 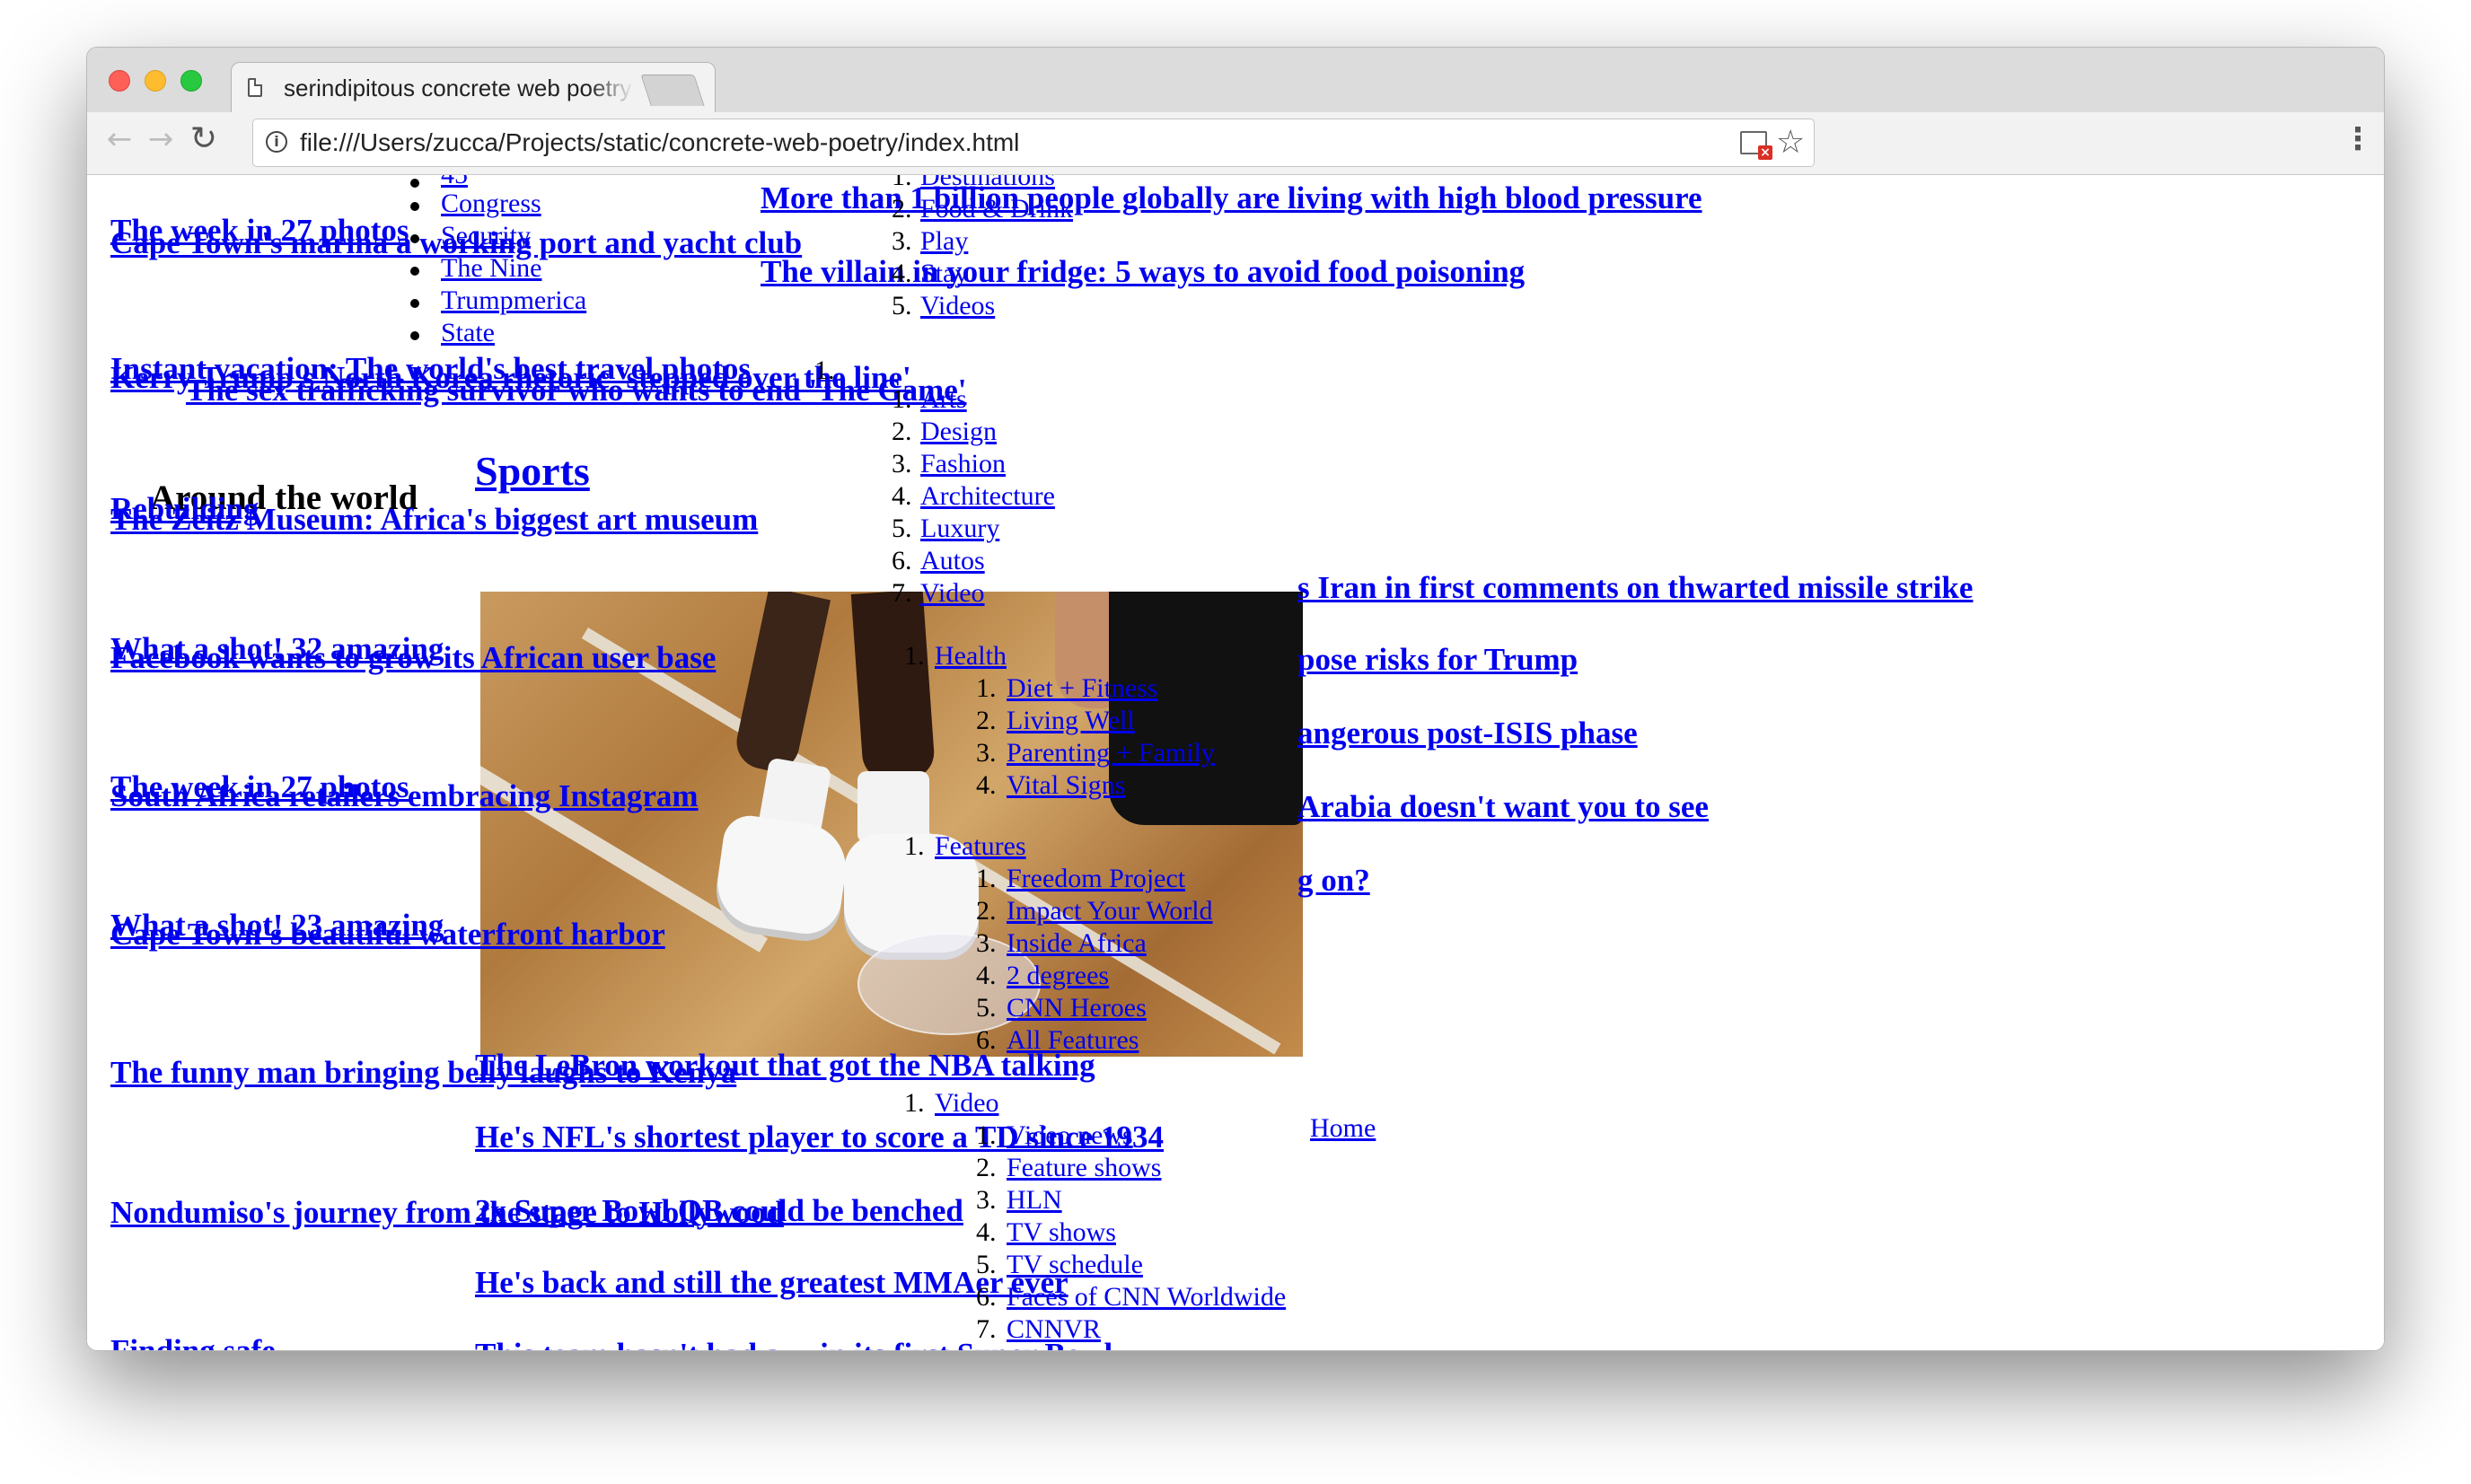 I want to click on features-sublink: All Features, so click(x=1073, y=1040).